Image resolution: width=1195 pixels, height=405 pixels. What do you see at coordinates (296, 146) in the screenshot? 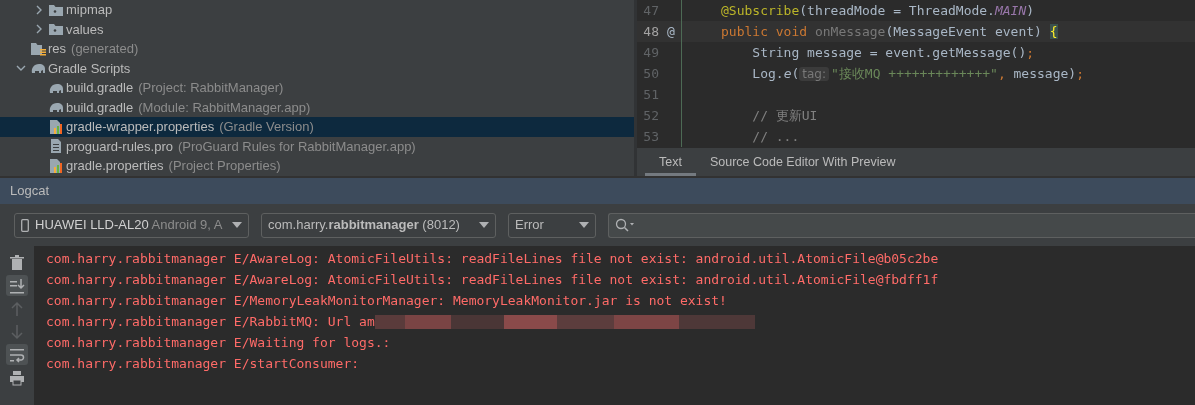
I see `item-note: (ProGuard Rules for RabbitManager.app)` at bounding box center [296, 146].